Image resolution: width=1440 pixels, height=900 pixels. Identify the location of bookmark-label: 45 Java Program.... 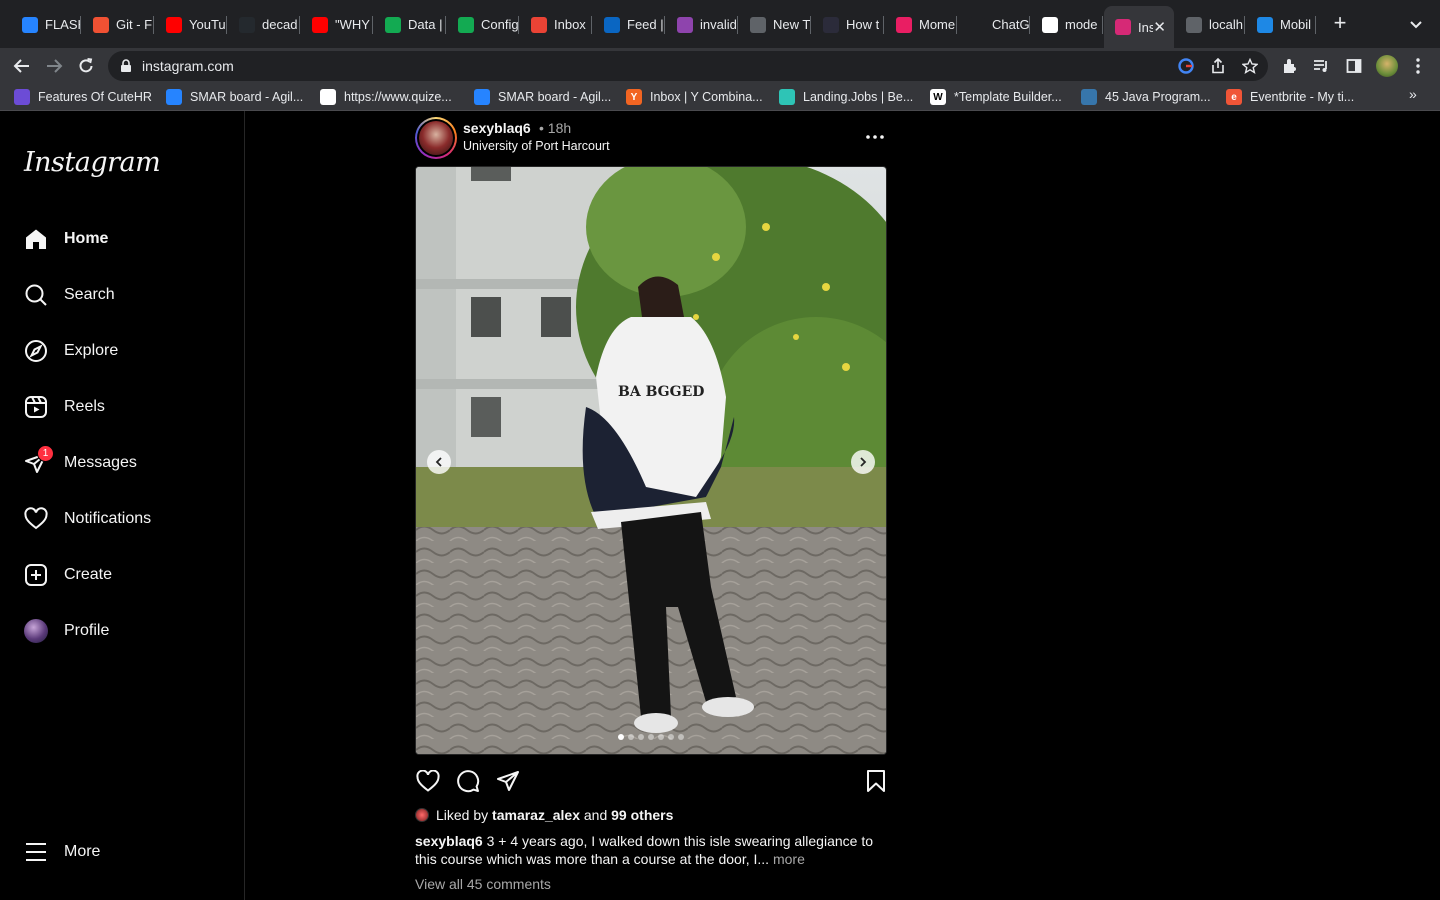
(1158, 97).